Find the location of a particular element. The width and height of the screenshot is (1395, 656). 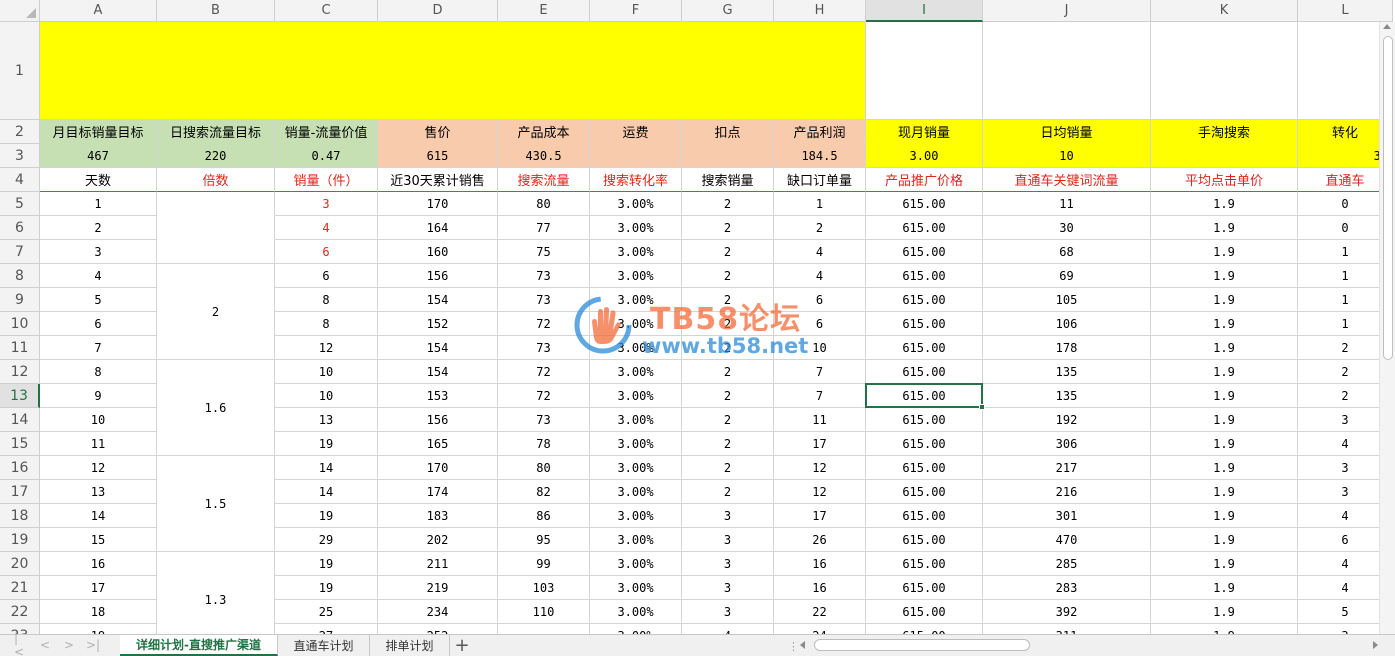

column-header-b: B is located at coordinates (216, 11).